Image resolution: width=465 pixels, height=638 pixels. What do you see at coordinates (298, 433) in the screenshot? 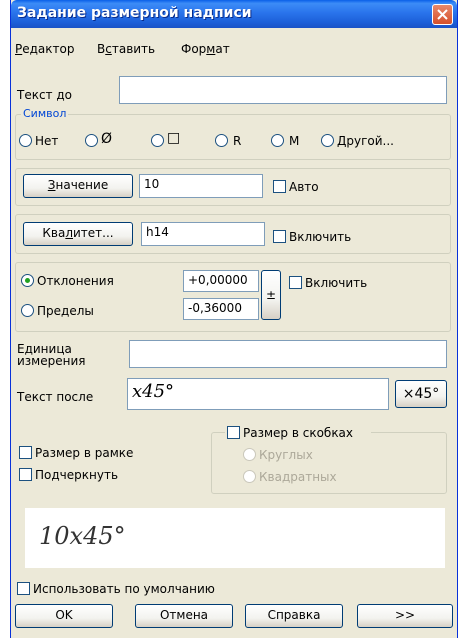
I see `brackets-label: Размер в скобках` at bounding box center [298, 433].